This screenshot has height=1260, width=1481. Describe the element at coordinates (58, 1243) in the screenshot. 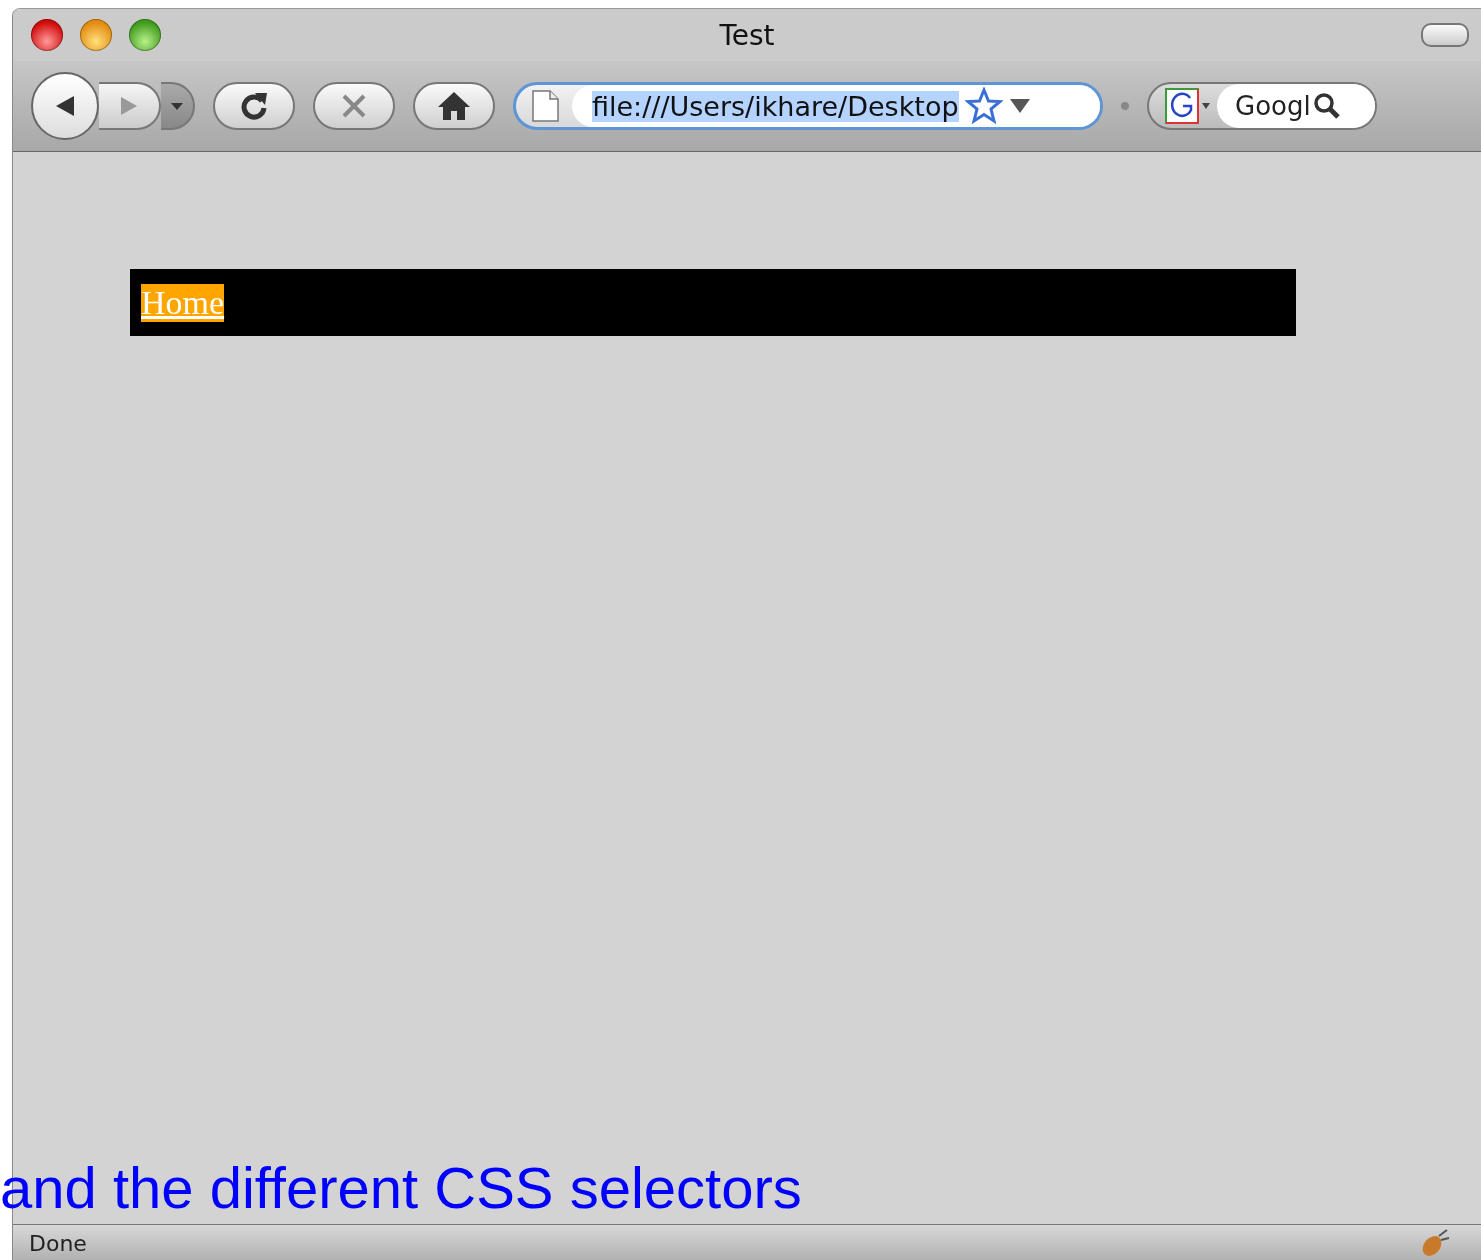

I see `status-text: Done` at that location.